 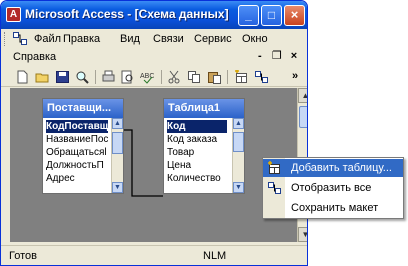 I want to click on copy-icon, so click(x=194, y=77).